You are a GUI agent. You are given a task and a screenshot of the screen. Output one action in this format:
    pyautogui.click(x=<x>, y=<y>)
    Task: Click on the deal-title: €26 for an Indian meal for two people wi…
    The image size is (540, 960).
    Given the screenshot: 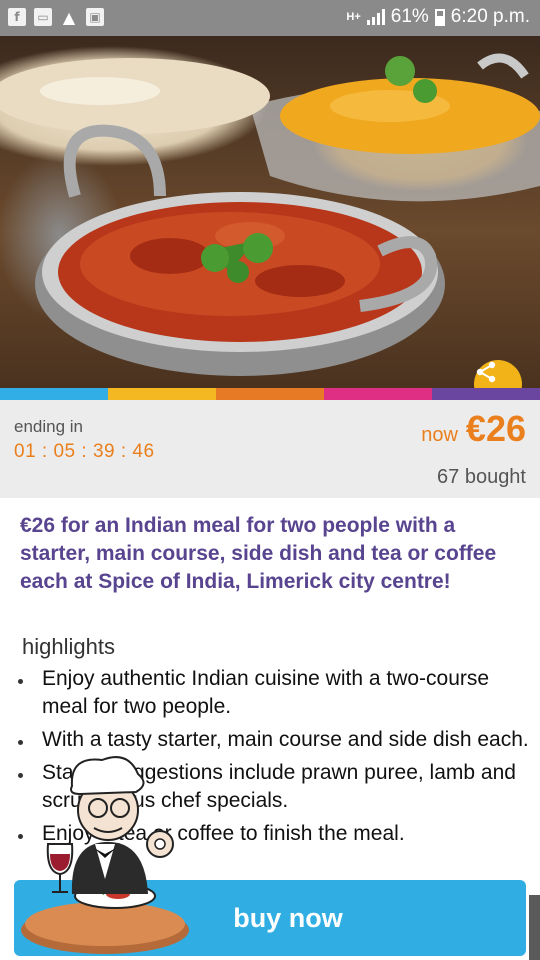 What is the action you would take?
    pyautogui.click(x=258, y=553)
    